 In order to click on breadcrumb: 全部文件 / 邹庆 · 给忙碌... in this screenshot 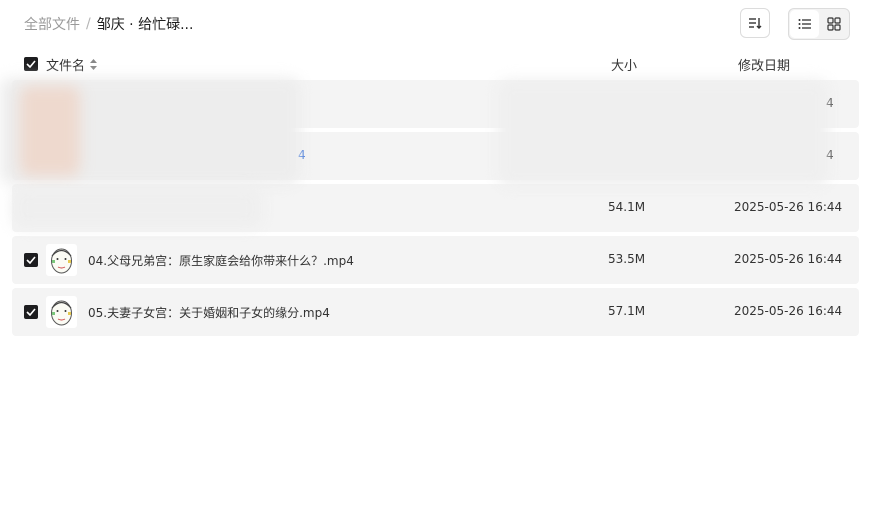, I will do `click(108, 24)`.